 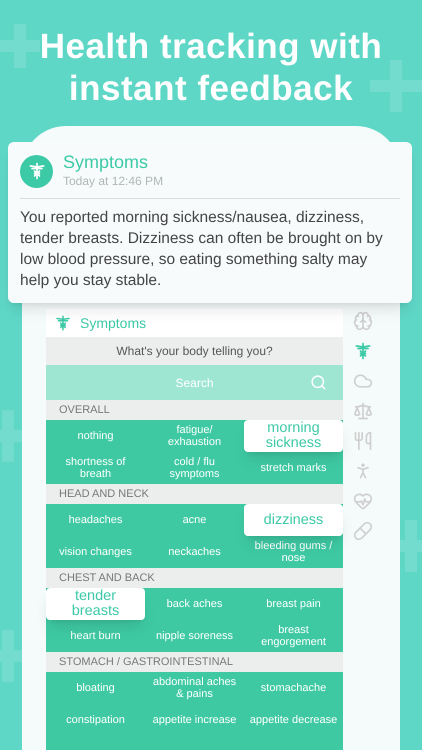 What do you see at coordinates (293, 520) in the screenshot?
I see `symptom-option: dizziness` at bounding box center [293, 520].